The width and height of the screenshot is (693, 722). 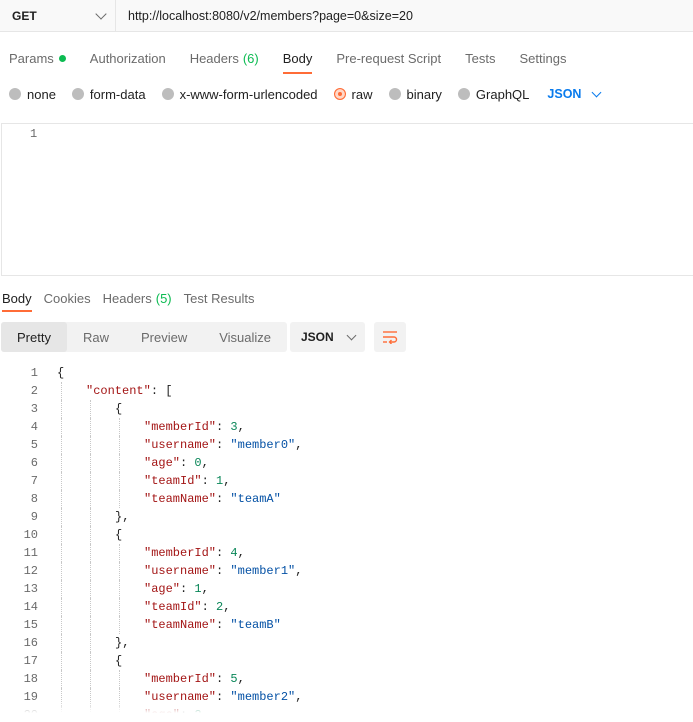 What do you see at coordinates (194, 679) in the screenshot?
I see `code-text: "memberId": 5,` at bounding box center [194, 679].